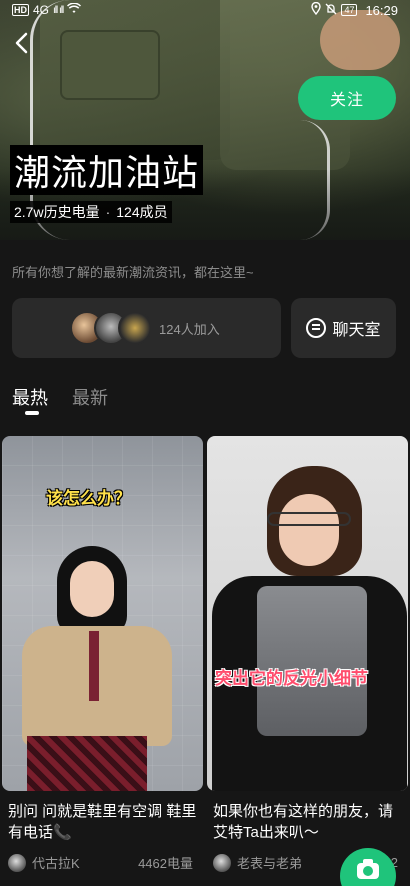  What do you see at coordinates (60, 397) in the screenshot?
I see `feed-tabs: 最热 最新` at bounding box center [60, 397].